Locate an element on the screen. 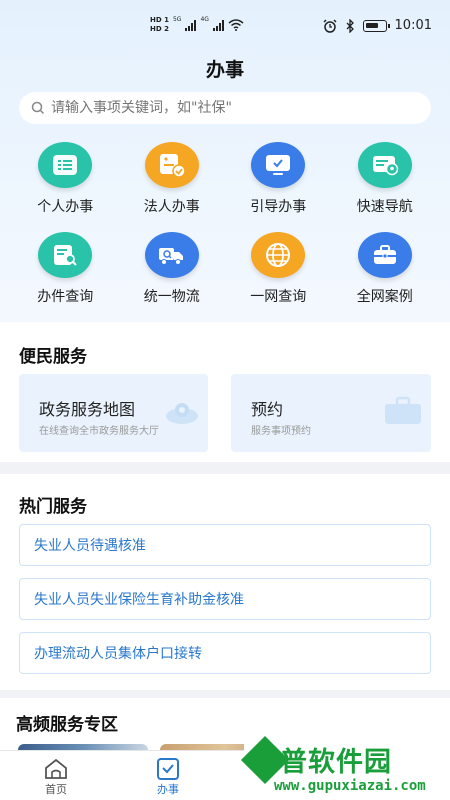  card-title: 政务服务地图 is located at coordinates (87, 409).